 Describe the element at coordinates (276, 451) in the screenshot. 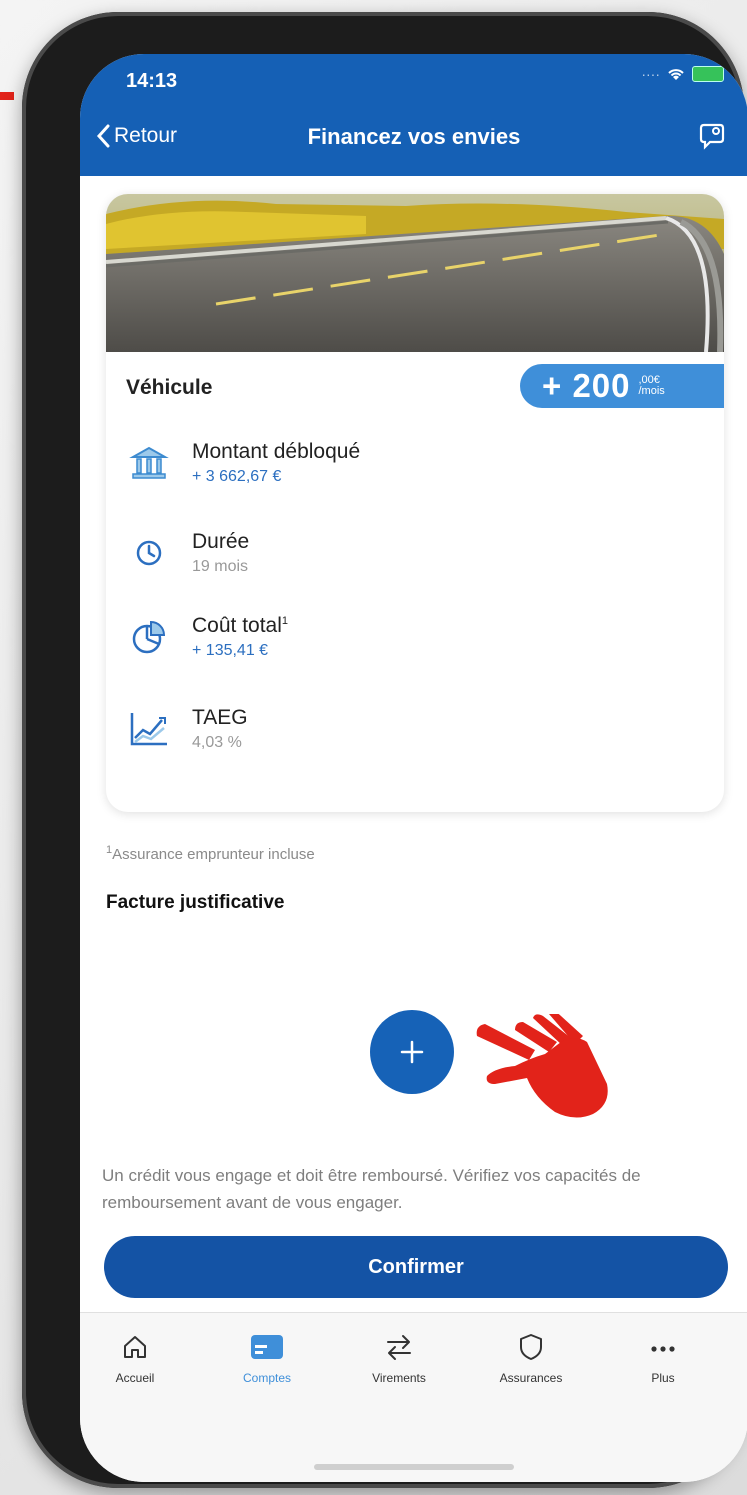

I see `detail-label: Montant débloqué` at that location.